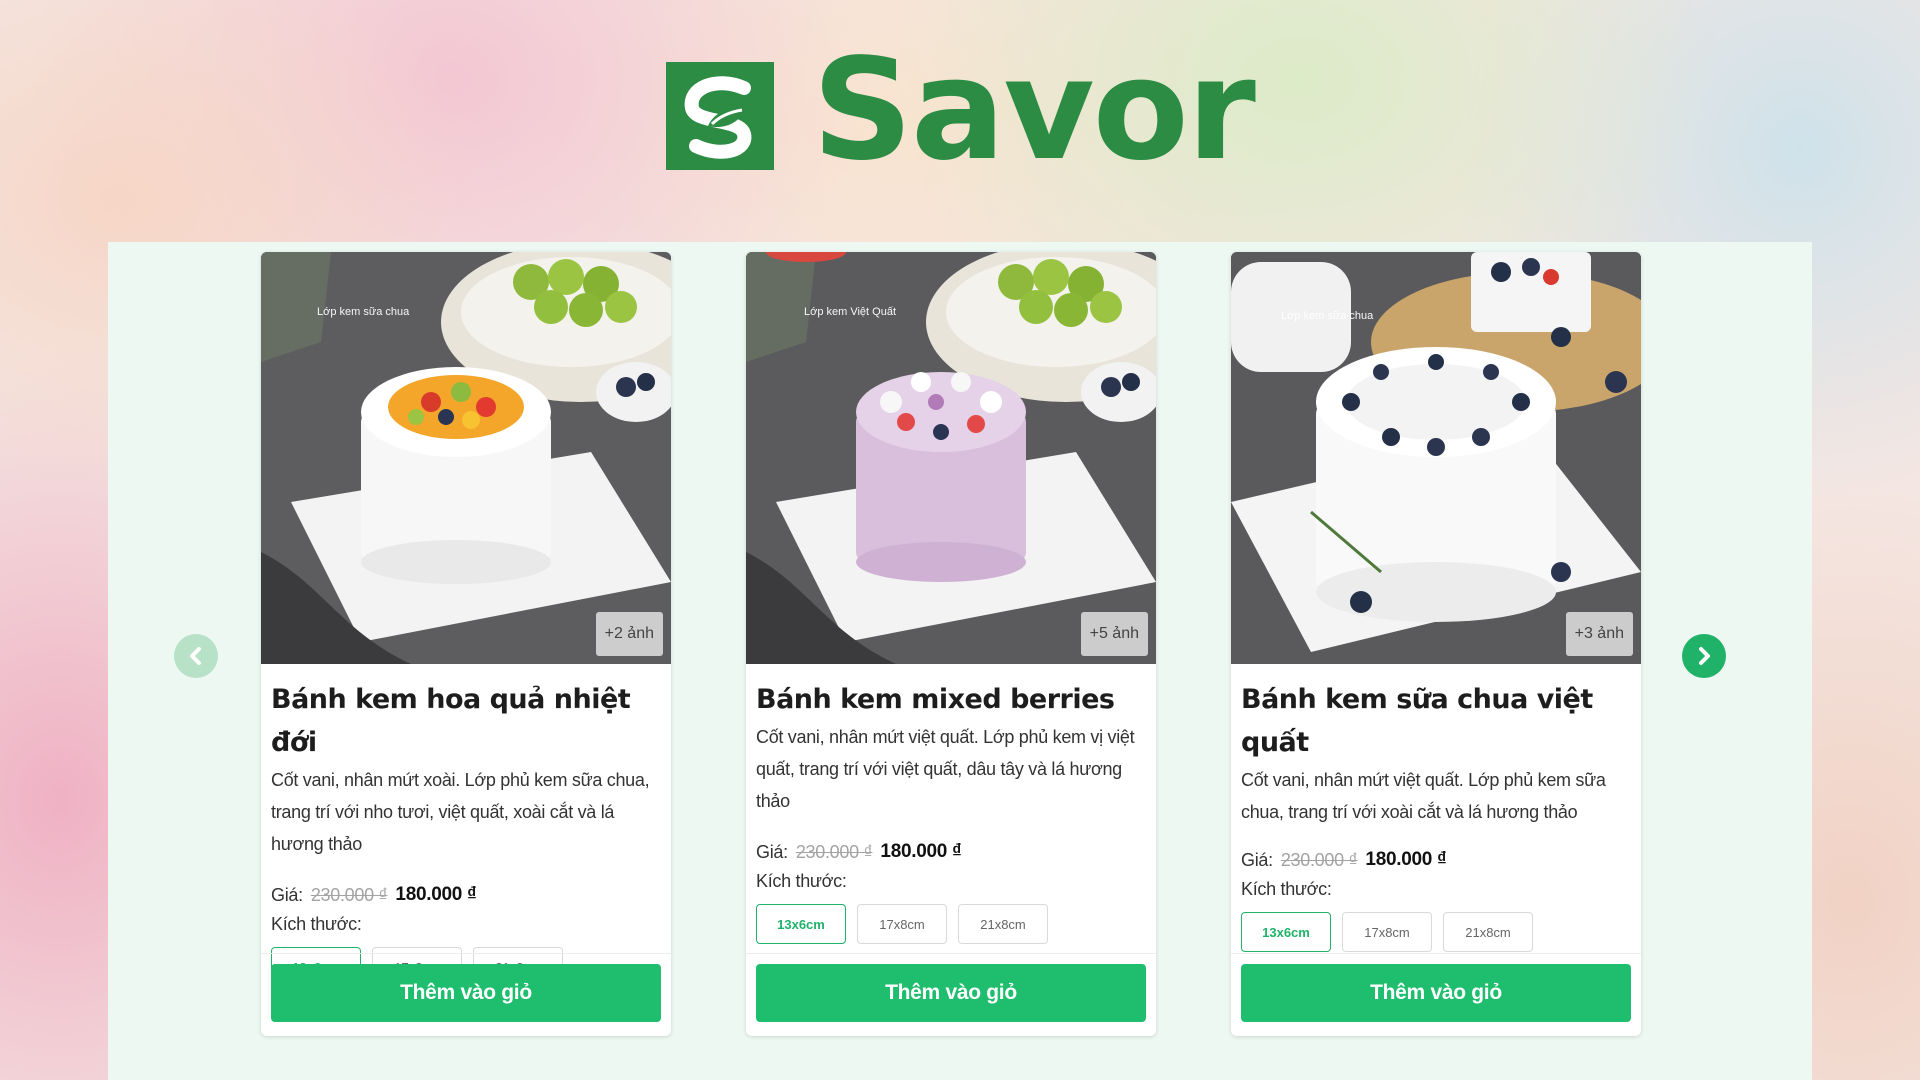 Image resolution: width=1920 pixels, height=1080 pixels. Describe the element at coordinates (629, 634) in the screenshot. I see `photo-count-badge: +2 ảnh` at that location.